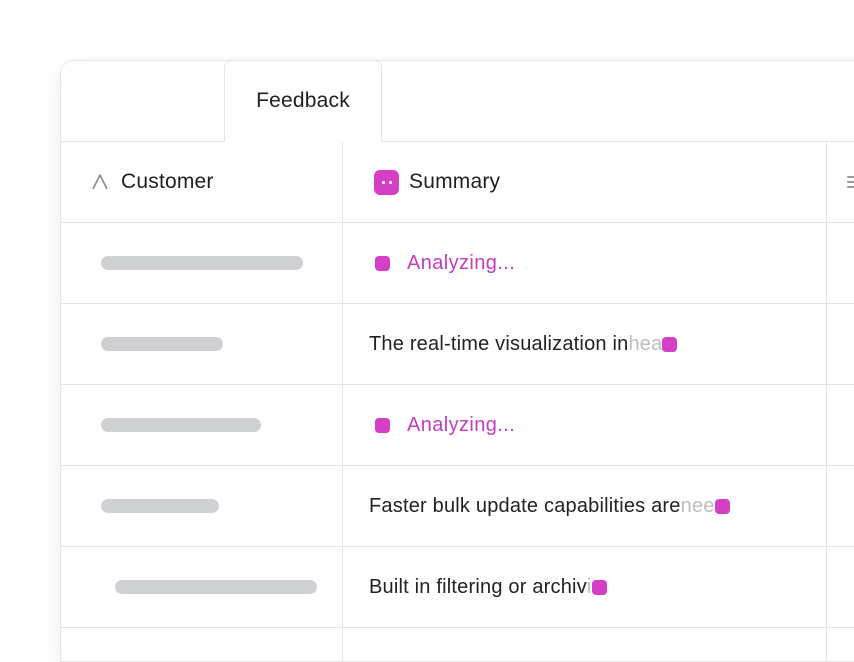 The image size is (854, 662). I want to click on column-header-customer: Customer, so click(201, 182).